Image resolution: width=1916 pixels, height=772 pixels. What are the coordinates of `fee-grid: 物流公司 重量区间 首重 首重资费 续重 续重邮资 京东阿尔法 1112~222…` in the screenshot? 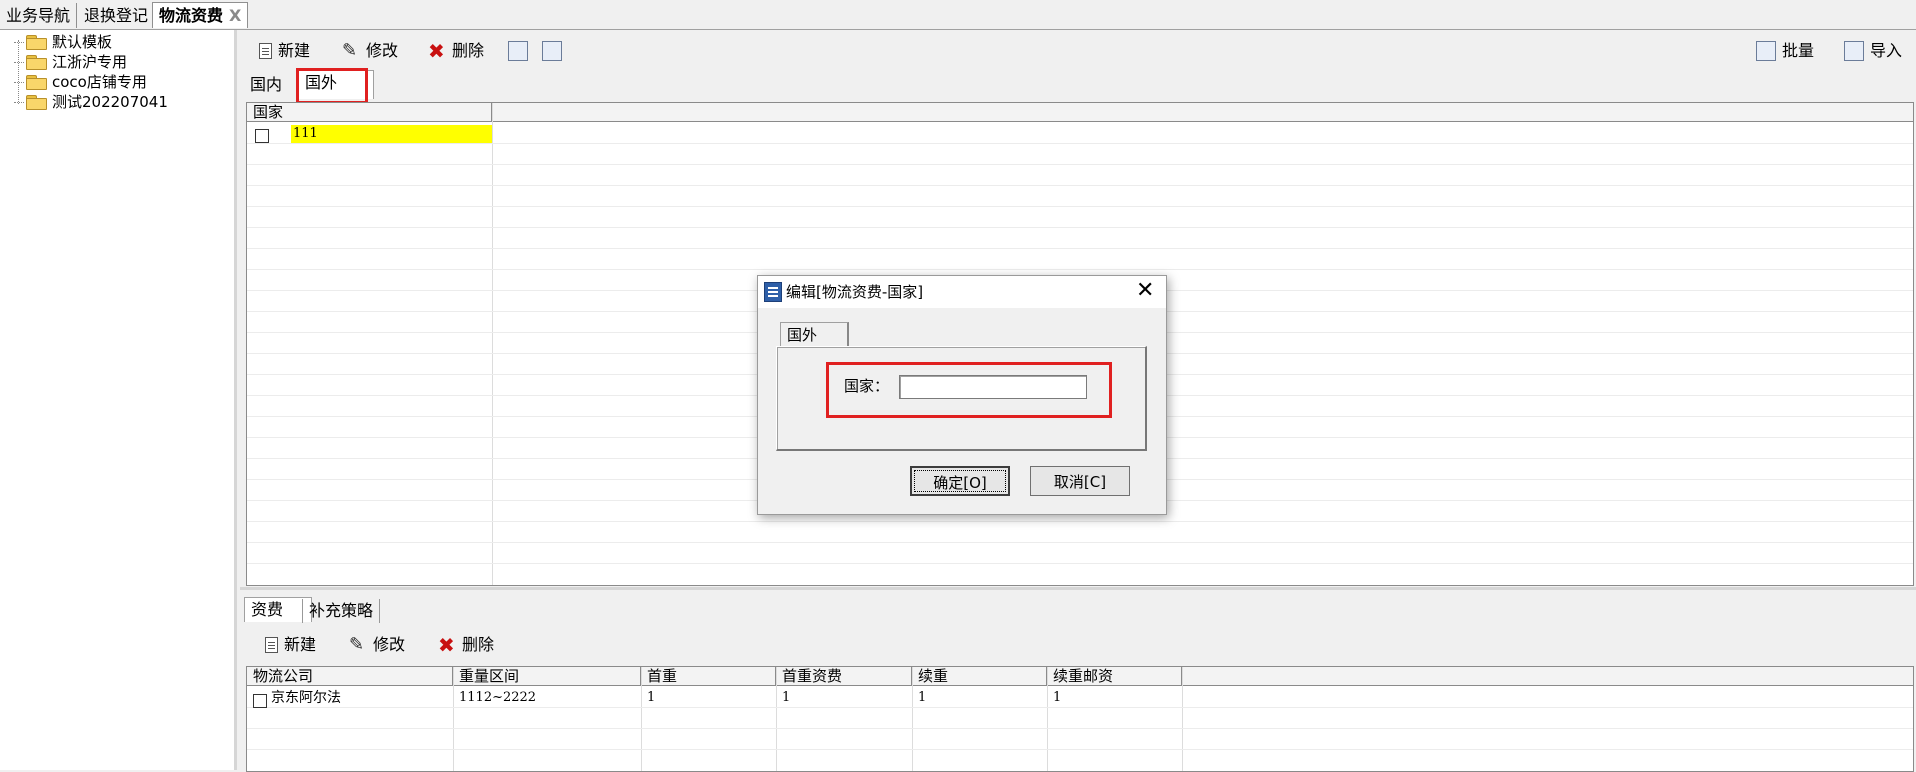 It's located at (1080, 719).